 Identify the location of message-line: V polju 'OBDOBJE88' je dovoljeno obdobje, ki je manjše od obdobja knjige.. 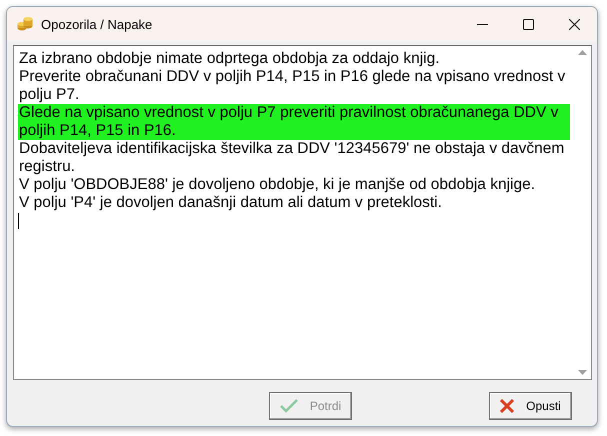
(294, 185).